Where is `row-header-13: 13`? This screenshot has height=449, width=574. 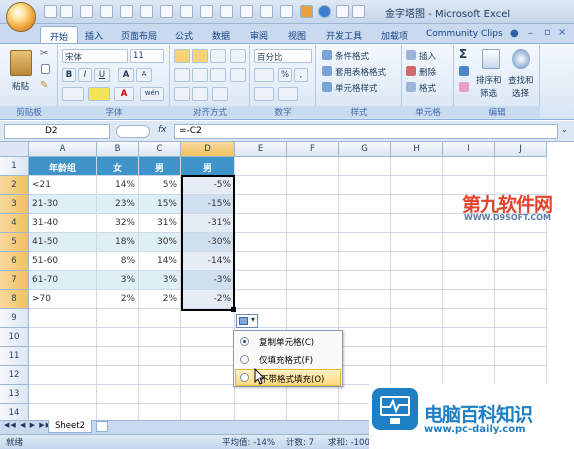
row-header-13: 13 is located at coordinates (14, 394).